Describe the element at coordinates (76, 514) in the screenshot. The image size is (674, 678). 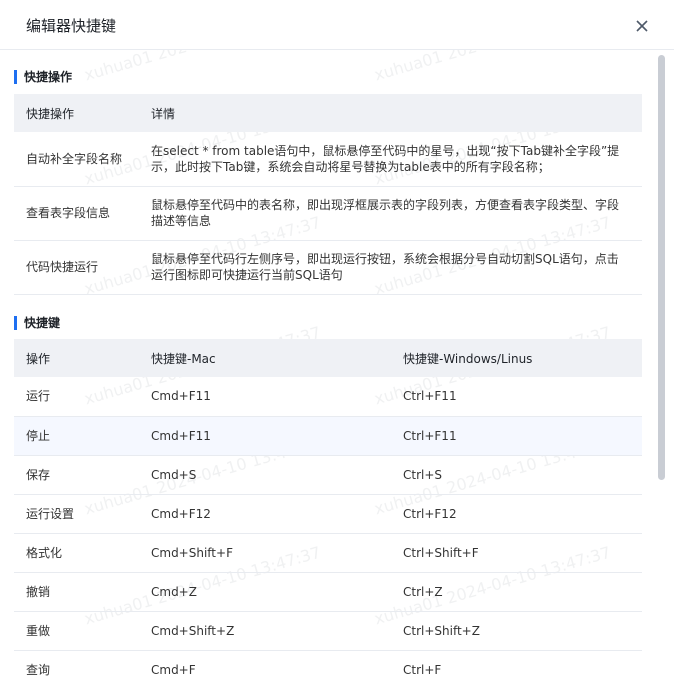
I see `operation-name: 运行设置` at that location.